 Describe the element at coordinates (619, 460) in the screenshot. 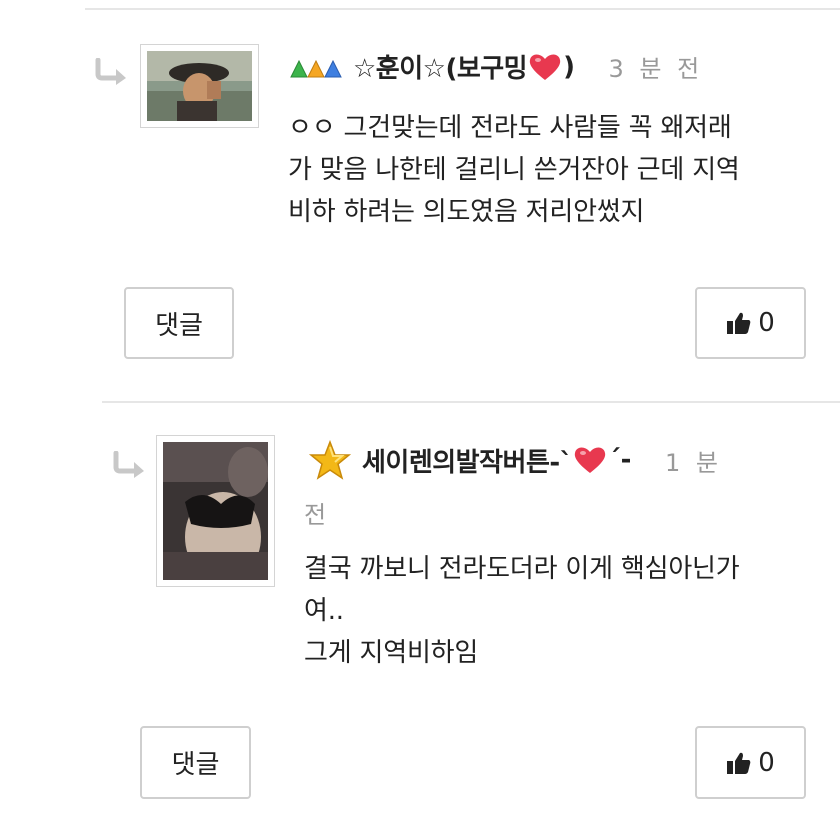

I see `nickname-suffix: ´-` at that location.